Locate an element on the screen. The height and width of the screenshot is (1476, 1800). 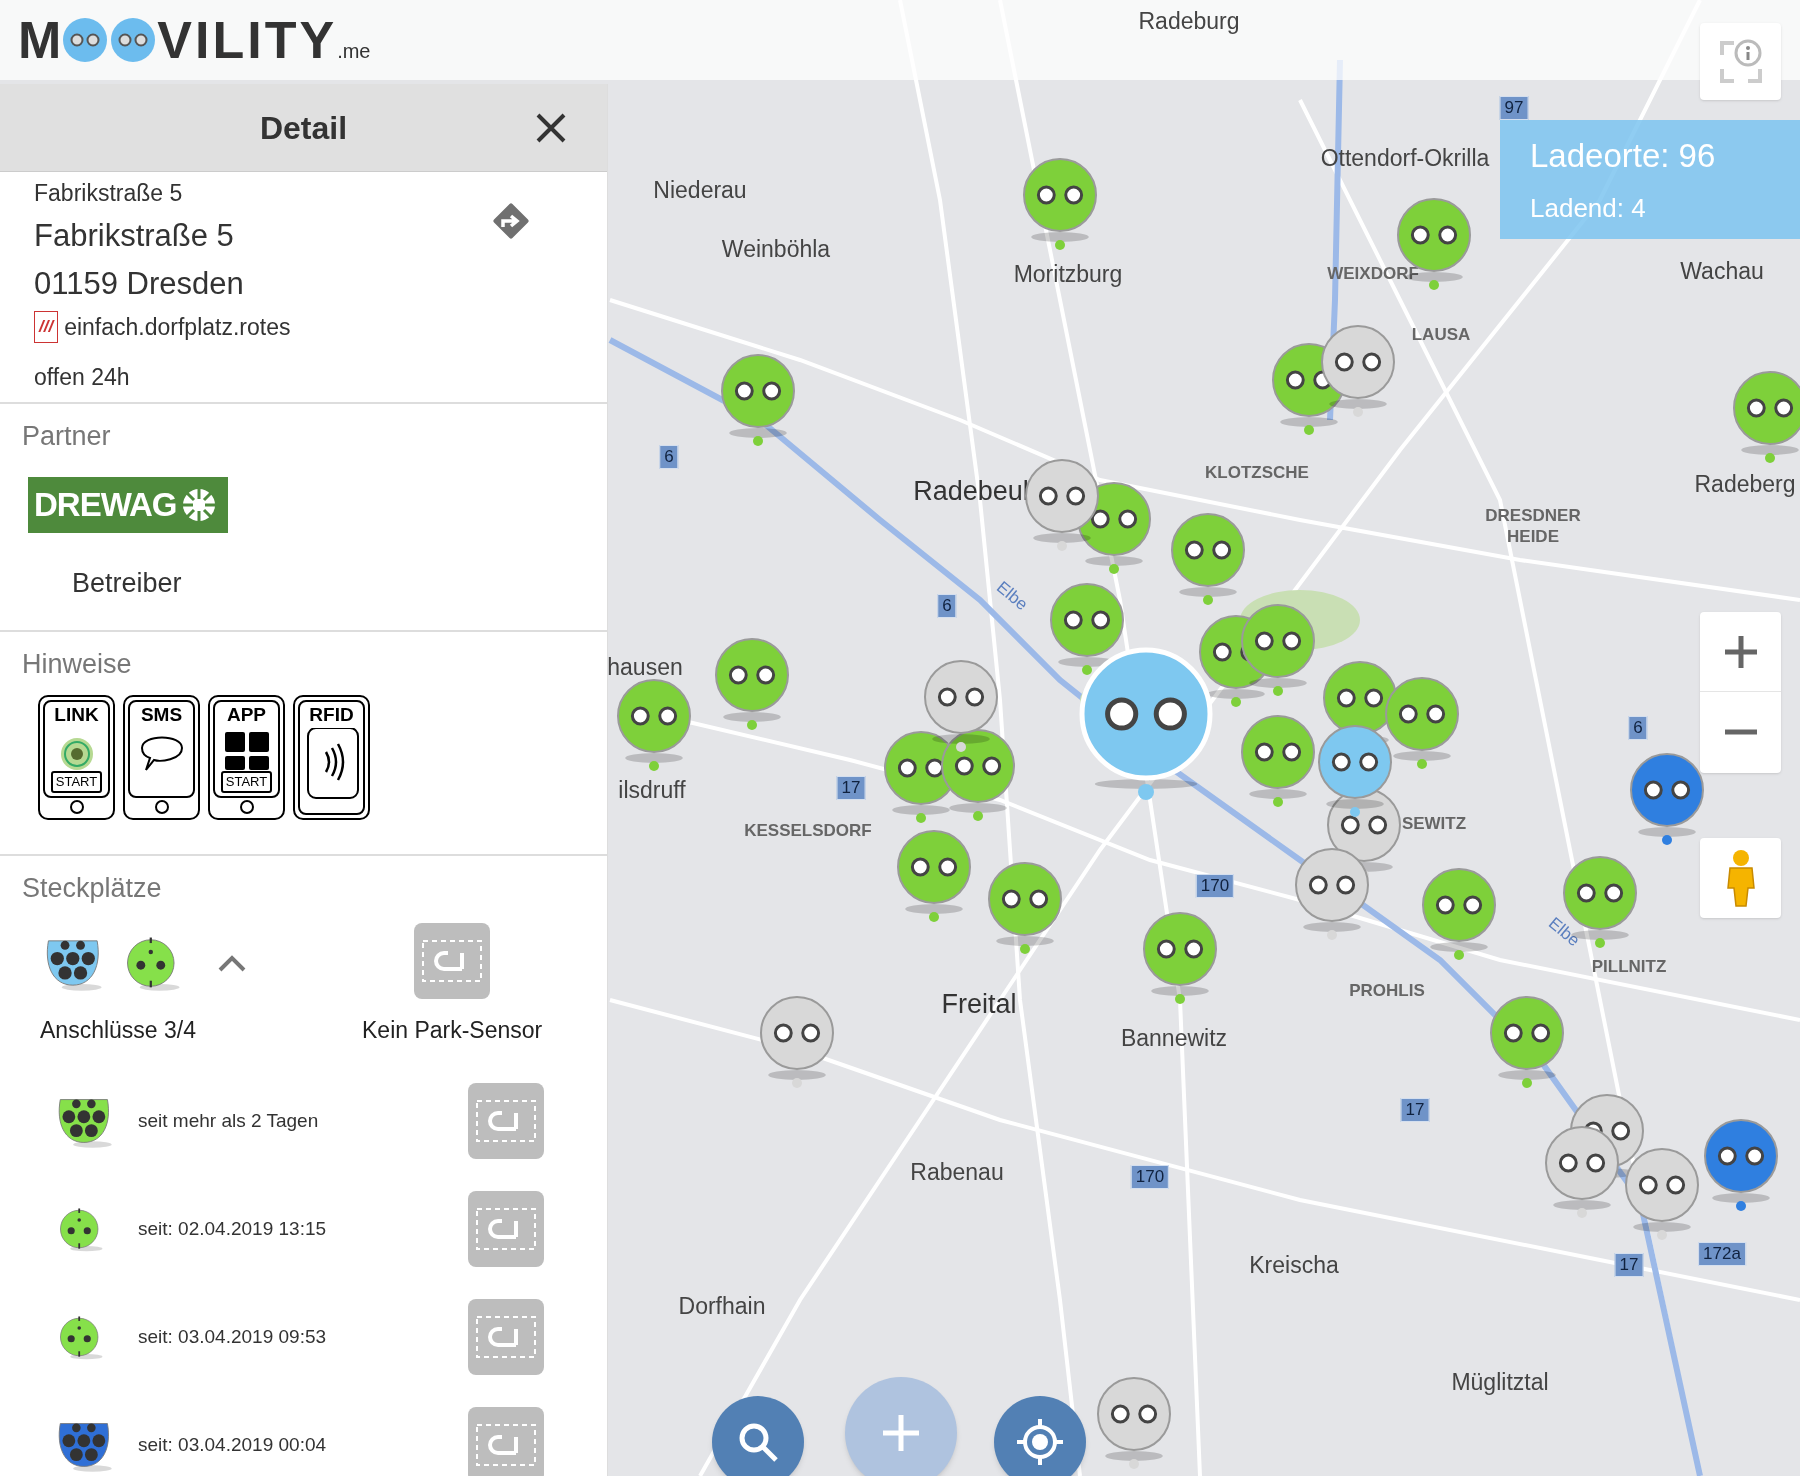
place-label: KESSELSDORF is located at coordinates (808, 831).